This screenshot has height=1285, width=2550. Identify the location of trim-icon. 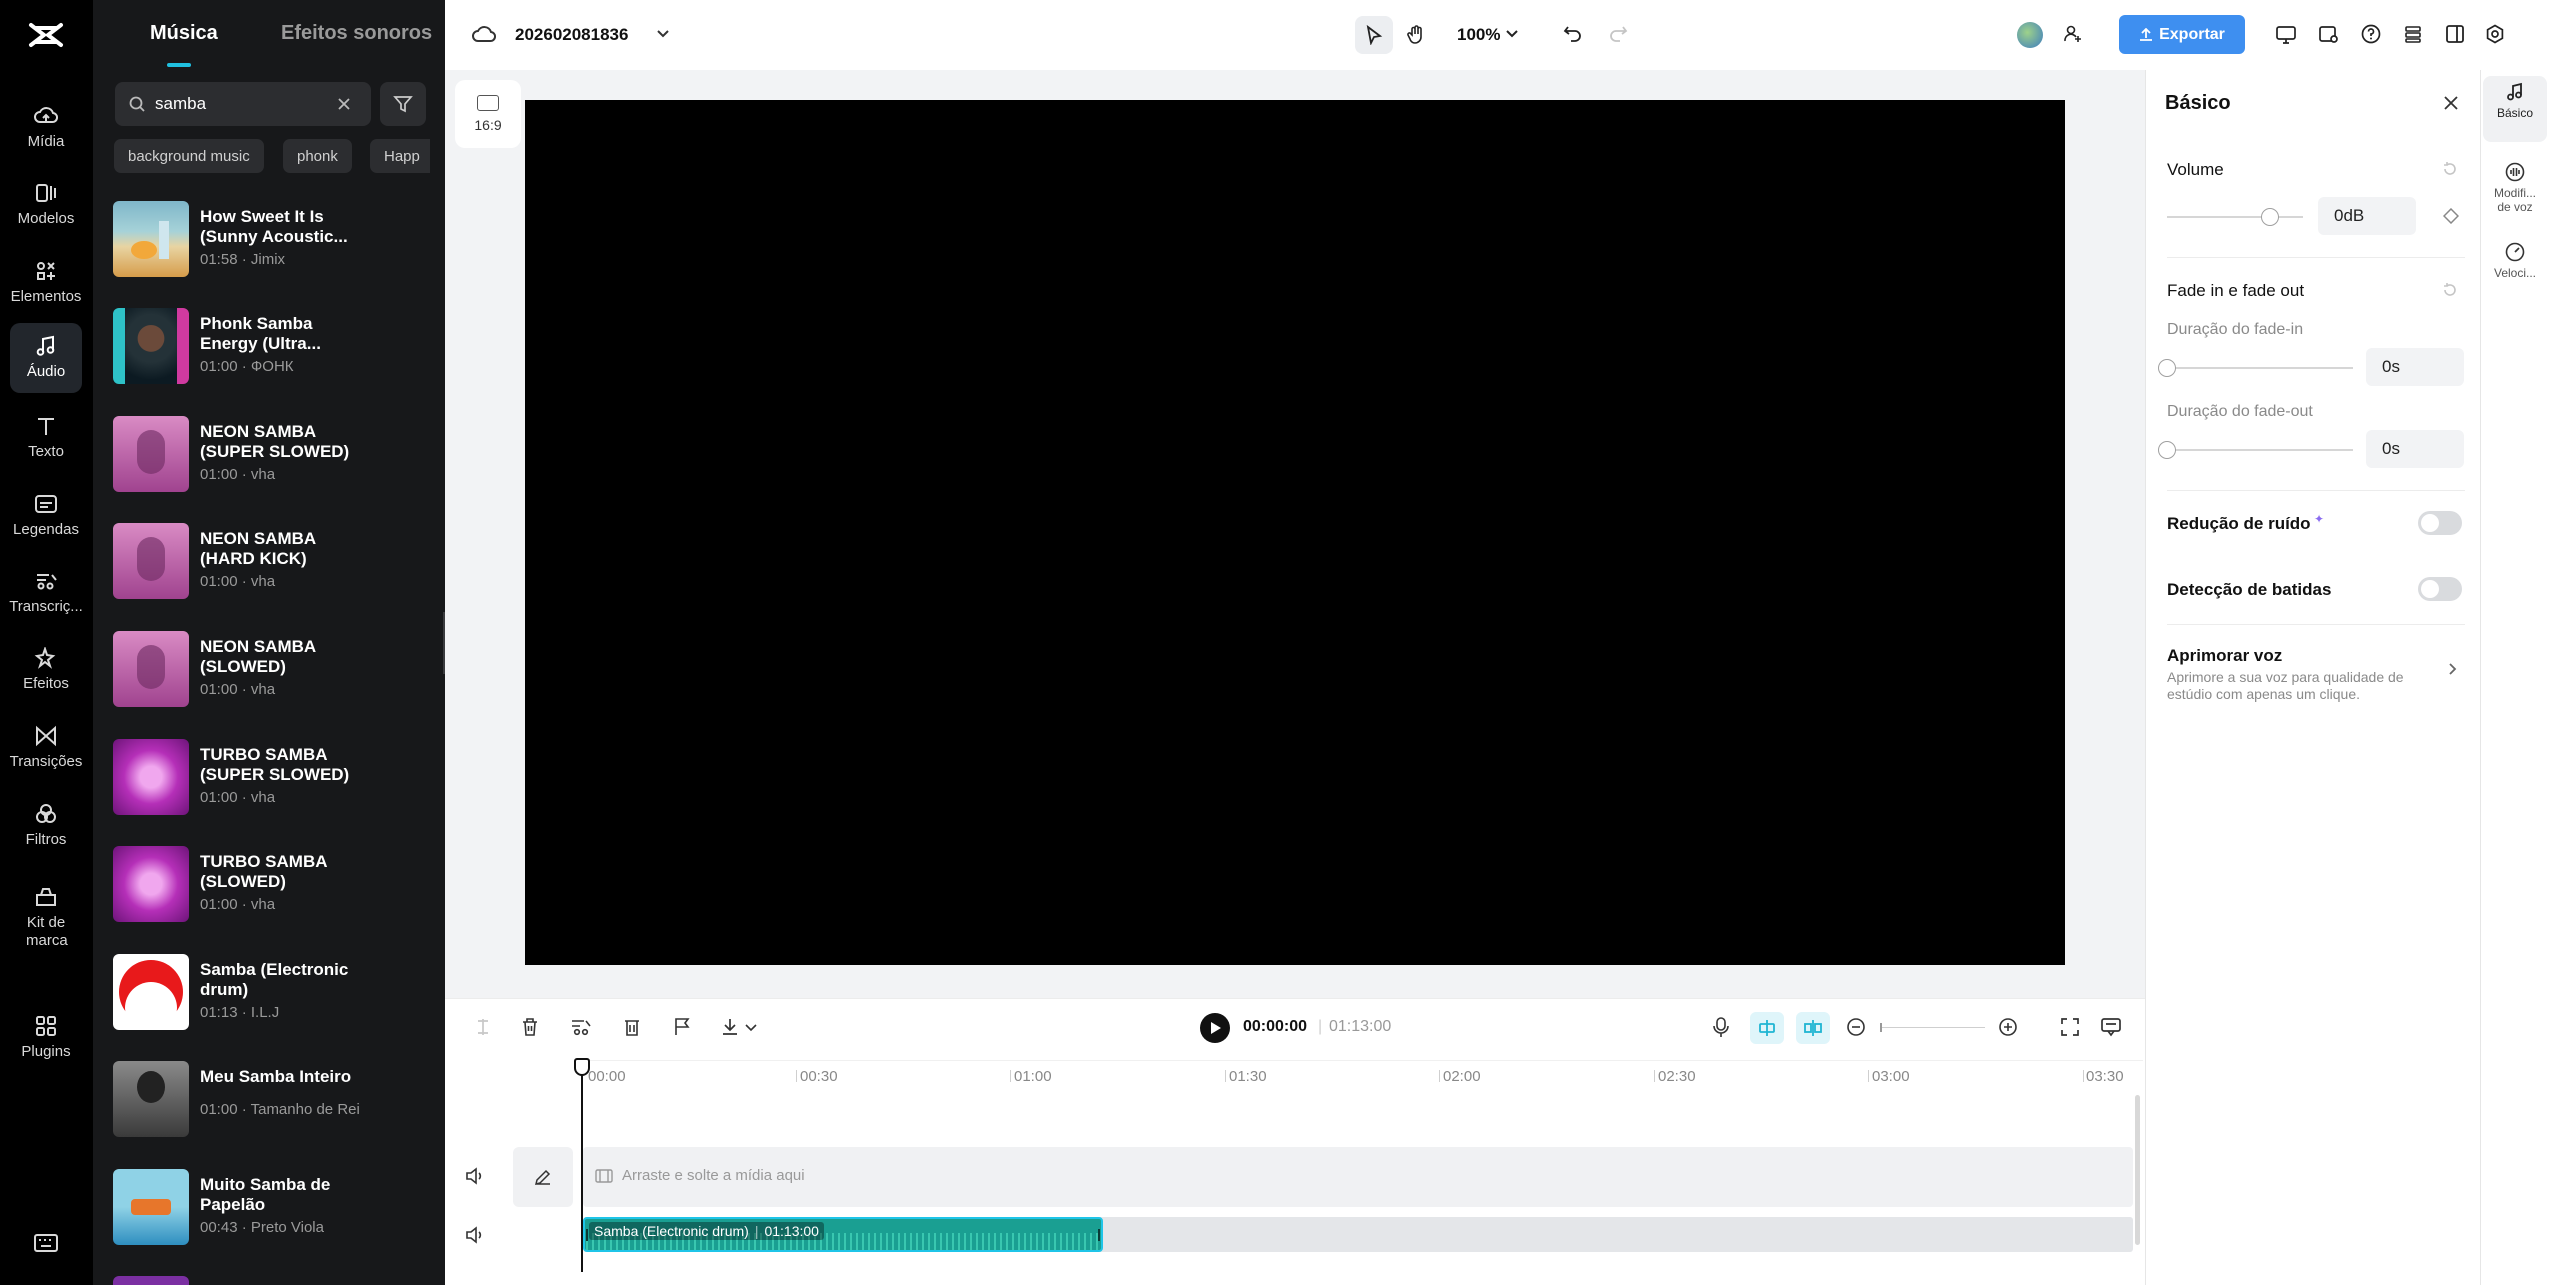
(581, 1027).